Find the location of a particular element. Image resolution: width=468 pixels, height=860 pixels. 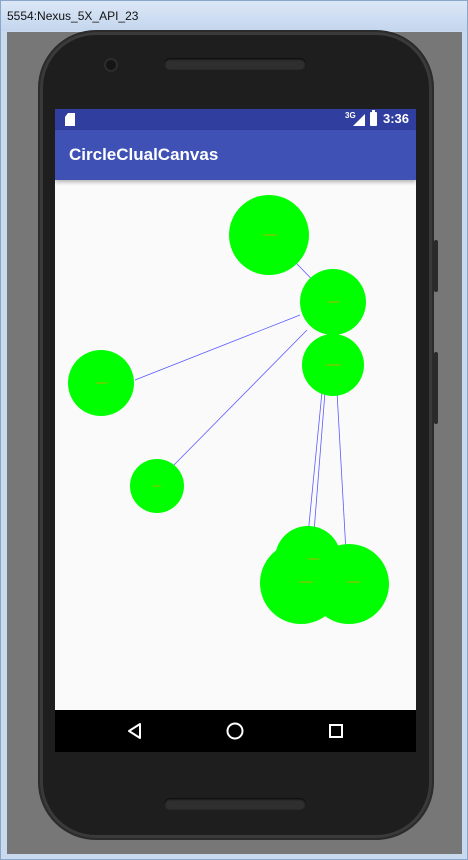

app-title: CircleClualCanvas is located at coordinates (144, 154).